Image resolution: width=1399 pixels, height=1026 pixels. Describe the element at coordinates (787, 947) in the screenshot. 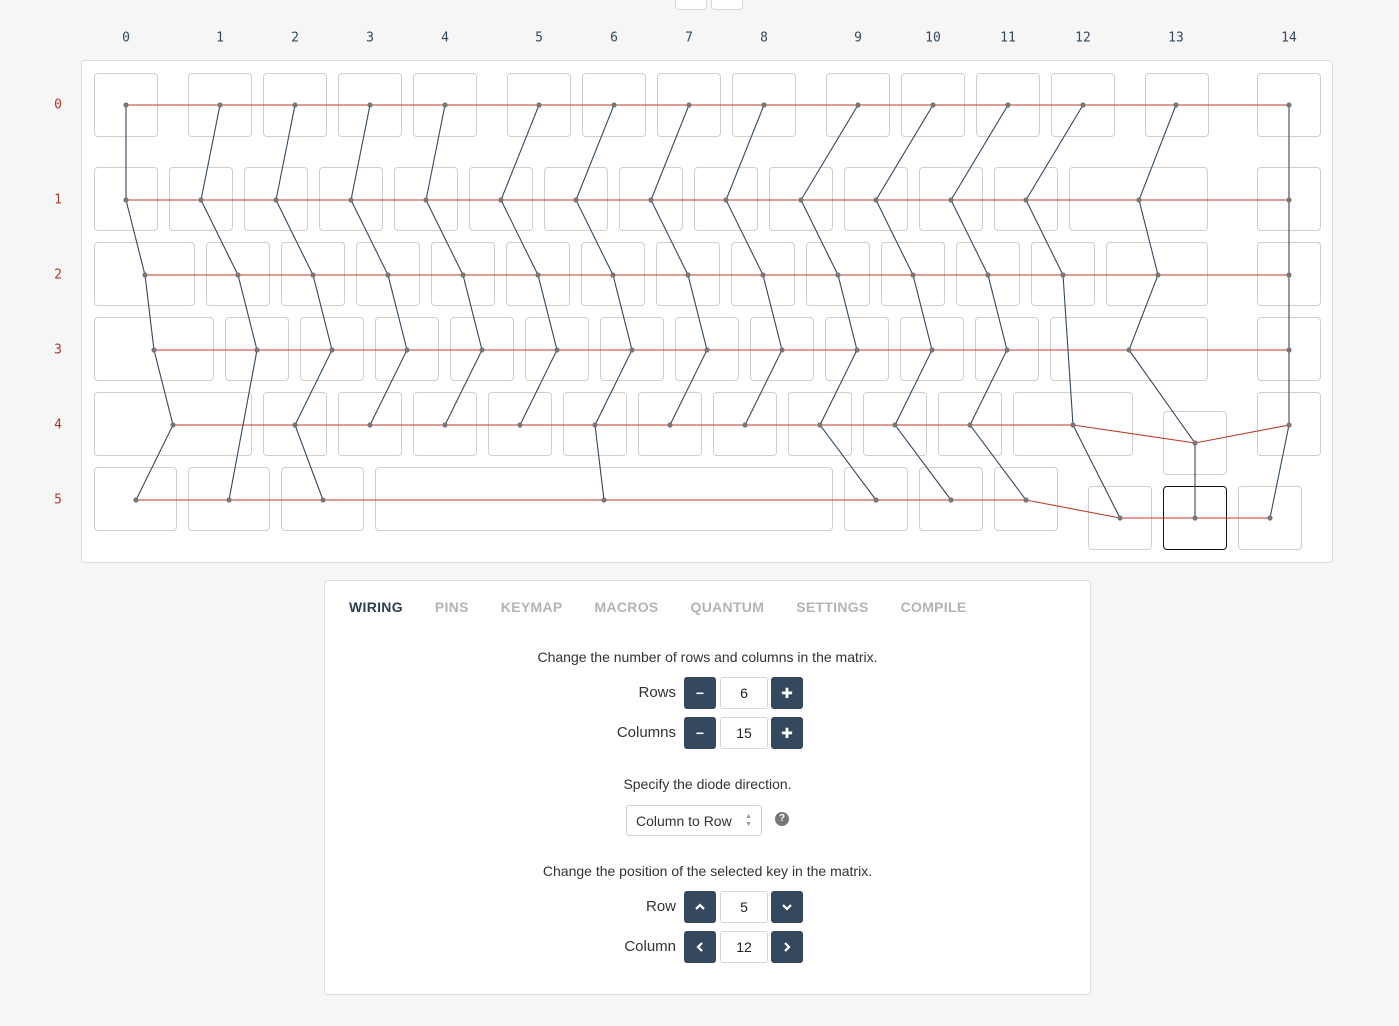

I see `column-right-button` at that location.